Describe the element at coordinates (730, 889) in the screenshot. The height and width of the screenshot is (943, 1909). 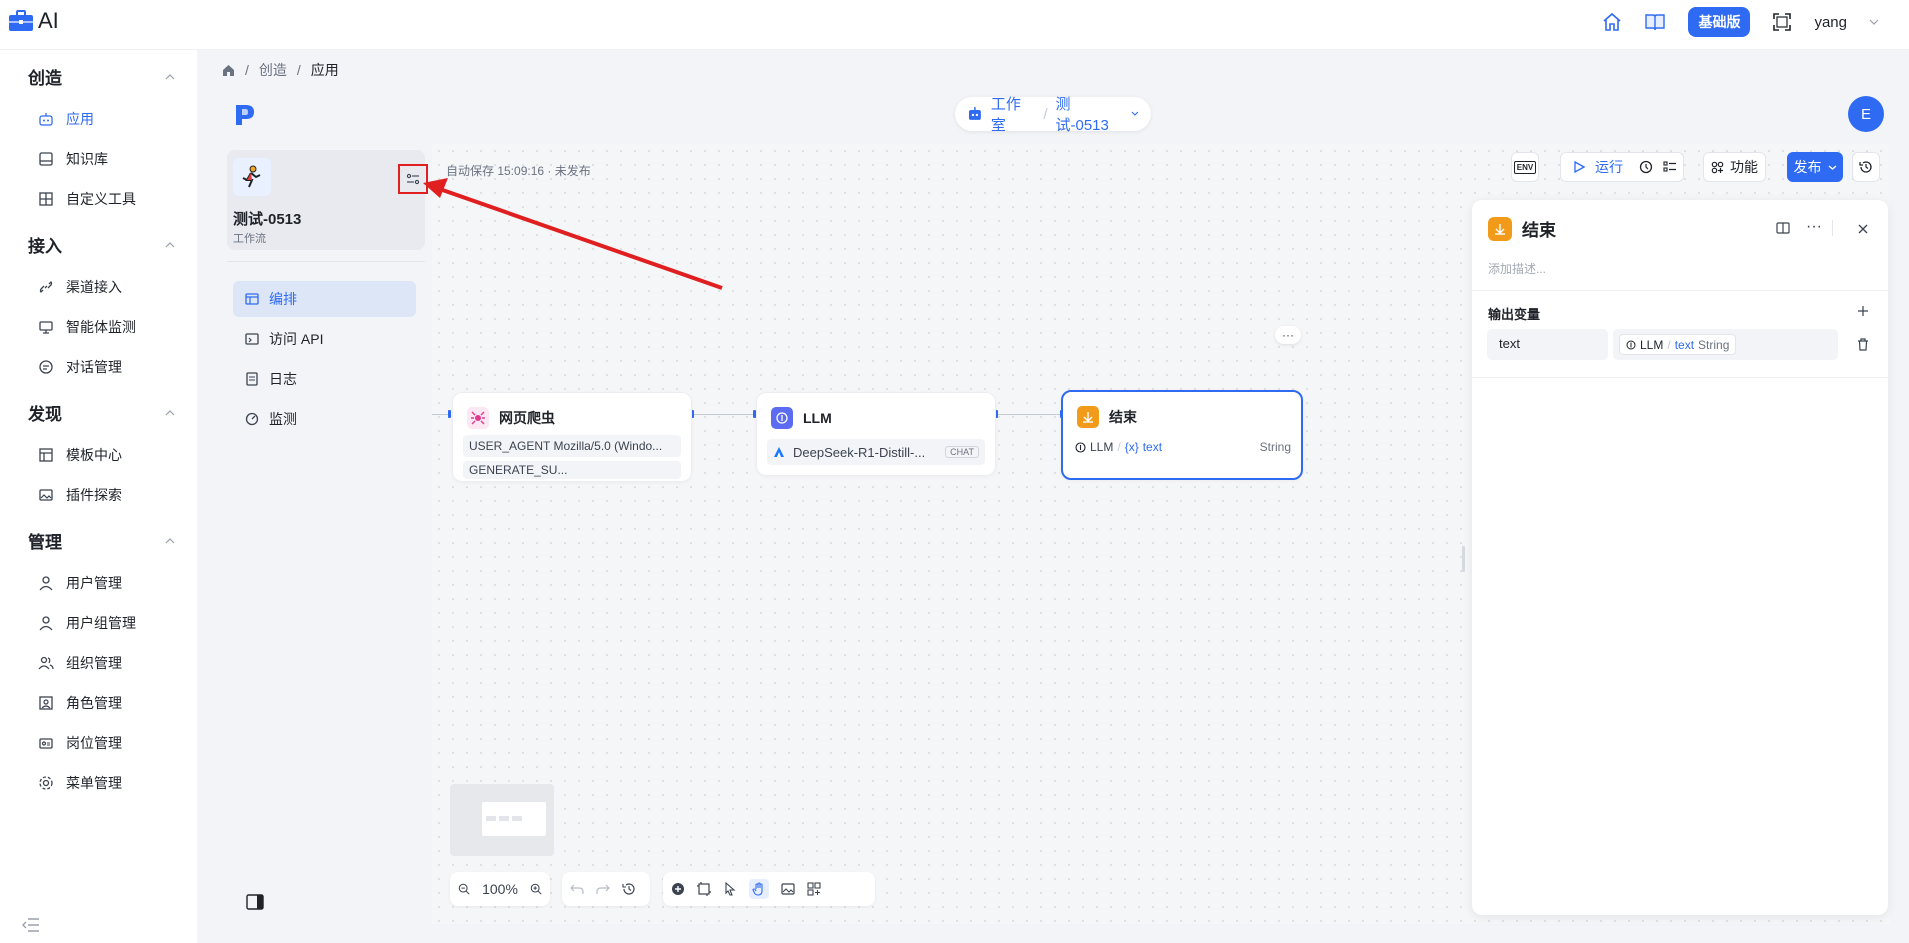
I see `pointer-icon` at that location.